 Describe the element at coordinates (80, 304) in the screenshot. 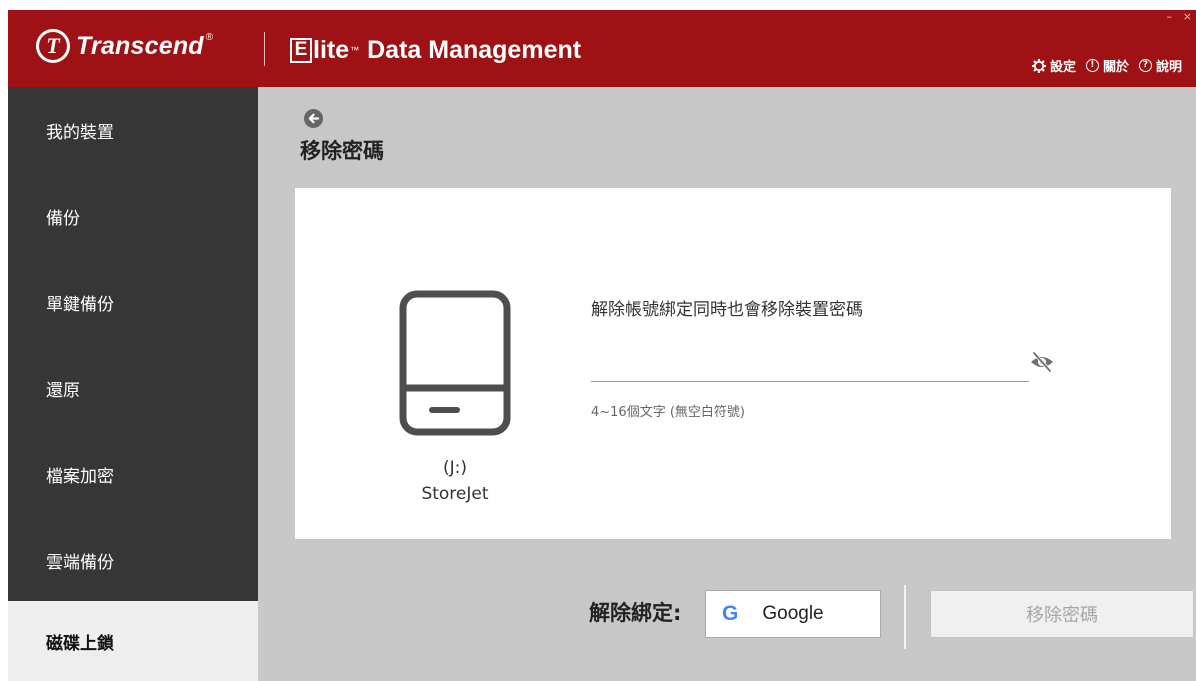

I see `sidebar-item-label: 單鍵備份` at that location.